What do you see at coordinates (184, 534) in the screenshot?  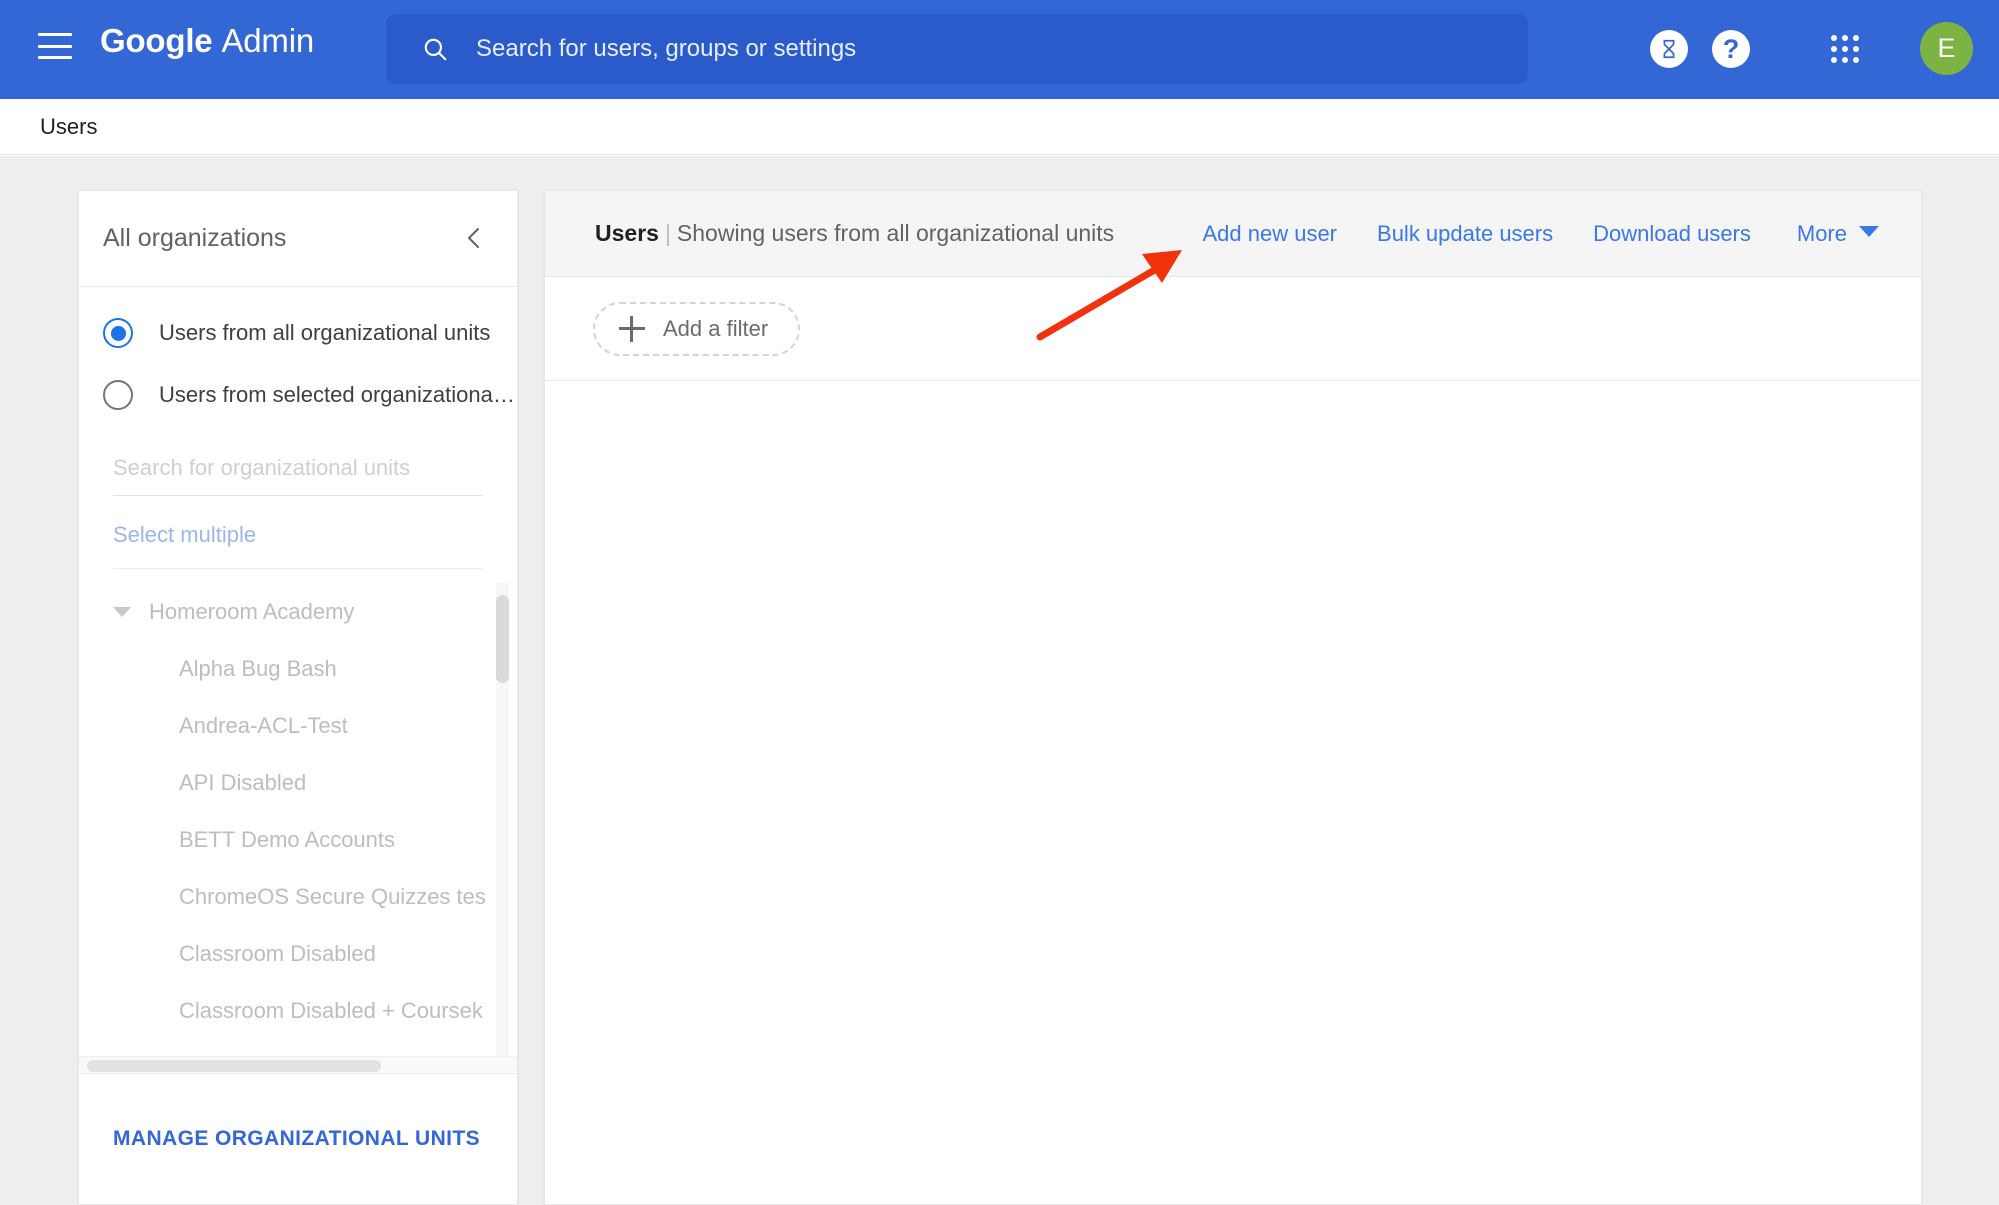 I see `select-multiple-link: Select multiple` at bounding box center [184, 534].